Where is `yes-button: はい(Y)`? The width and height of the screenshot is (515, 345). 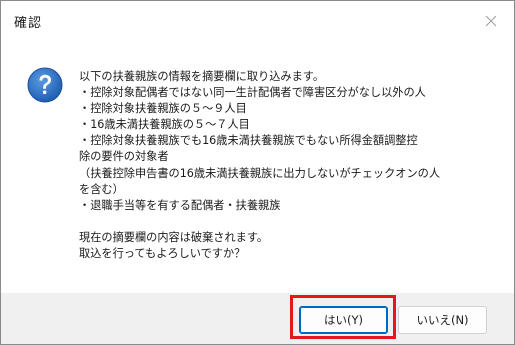 yes-button: はい(Y) is located at coordinates (343, 320).